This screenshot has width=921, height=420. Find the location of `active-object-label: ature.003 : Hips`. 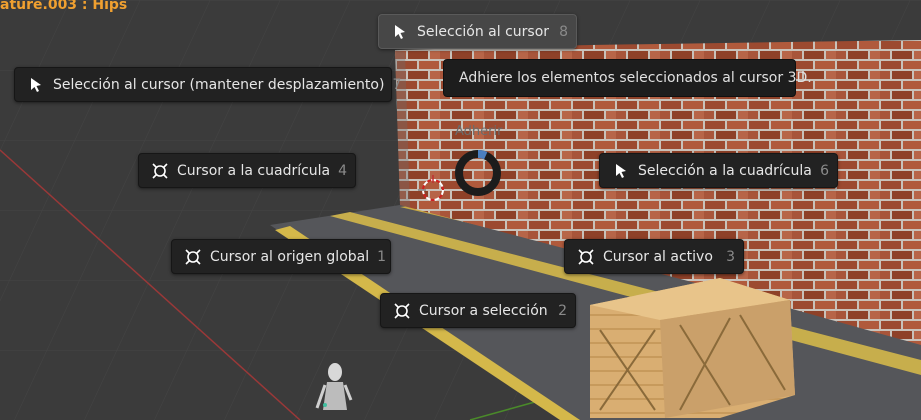

active-object-label: ature.003 : Hips is located at coordinates (64, 6).